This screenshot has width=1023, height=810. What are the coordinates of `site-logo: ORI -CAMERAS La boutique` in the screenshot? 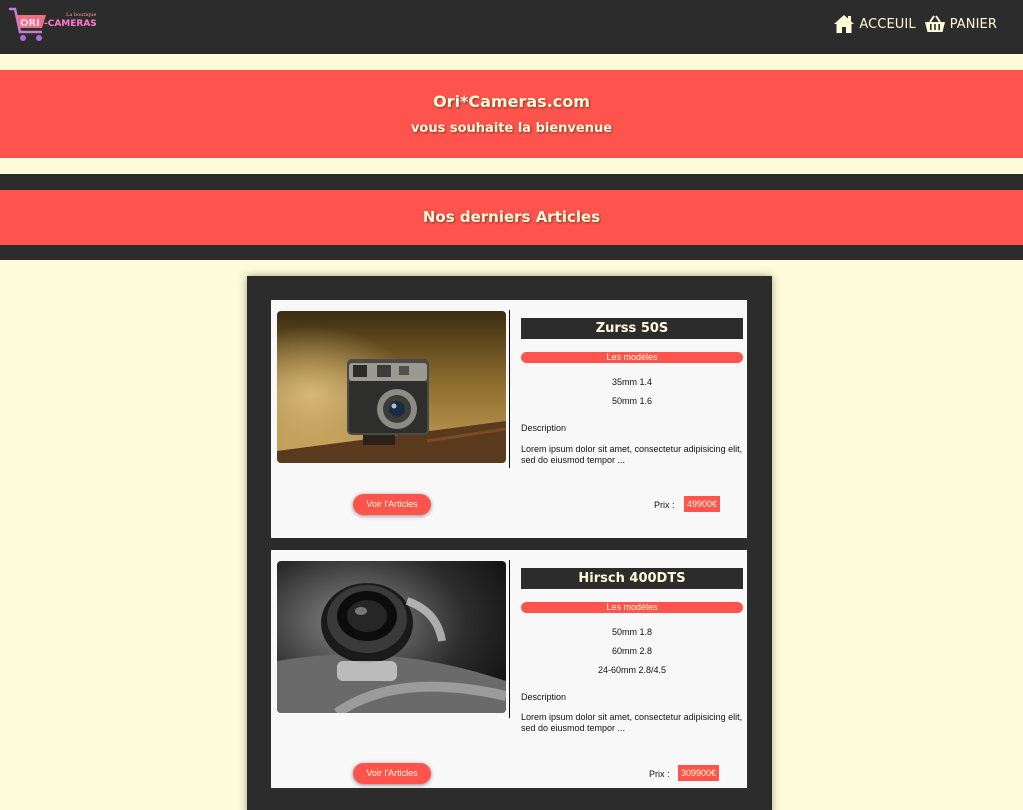 It's located at (56, 24).